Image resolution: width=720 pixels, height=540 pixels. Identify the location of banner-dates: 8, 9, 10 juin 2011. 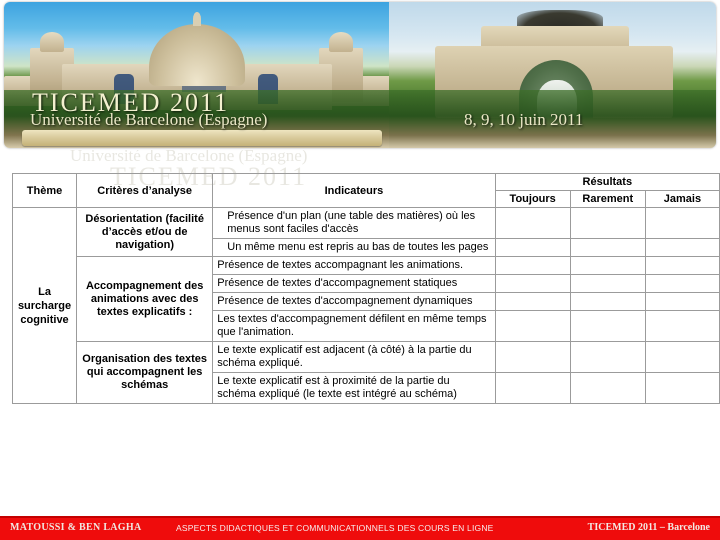
(524, 119).